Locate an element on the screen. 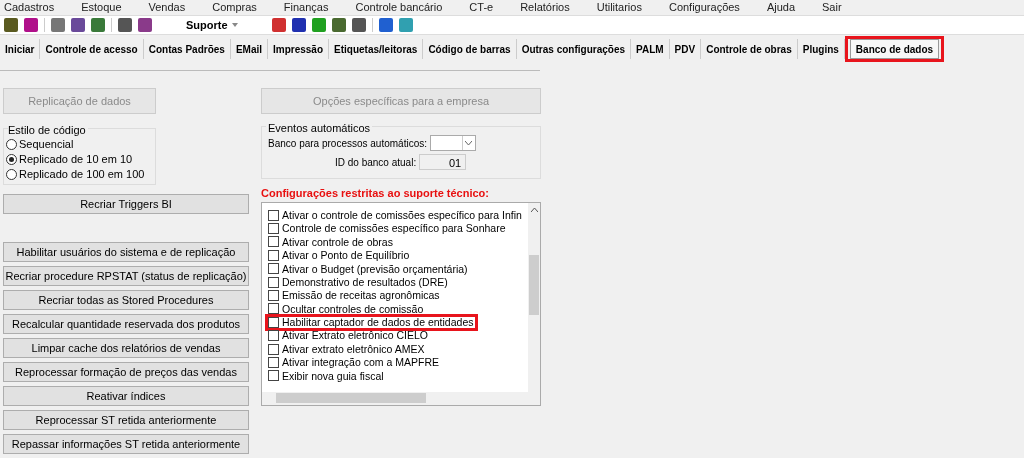 This screenshot has width=1024, height=458. action-button: Reprocessar formação de preços das vendas is located at coordinates (126, 372).